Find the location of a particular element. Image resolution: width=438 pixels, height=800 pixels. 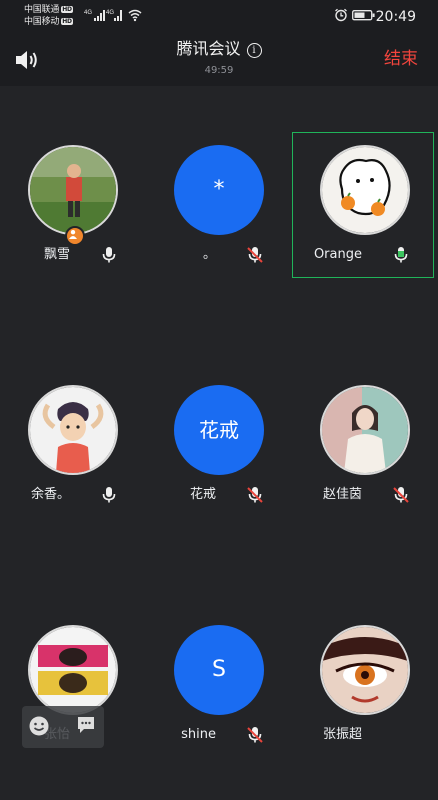

carrier-2: 中国移动 HD is located at coordinates (48, 22).